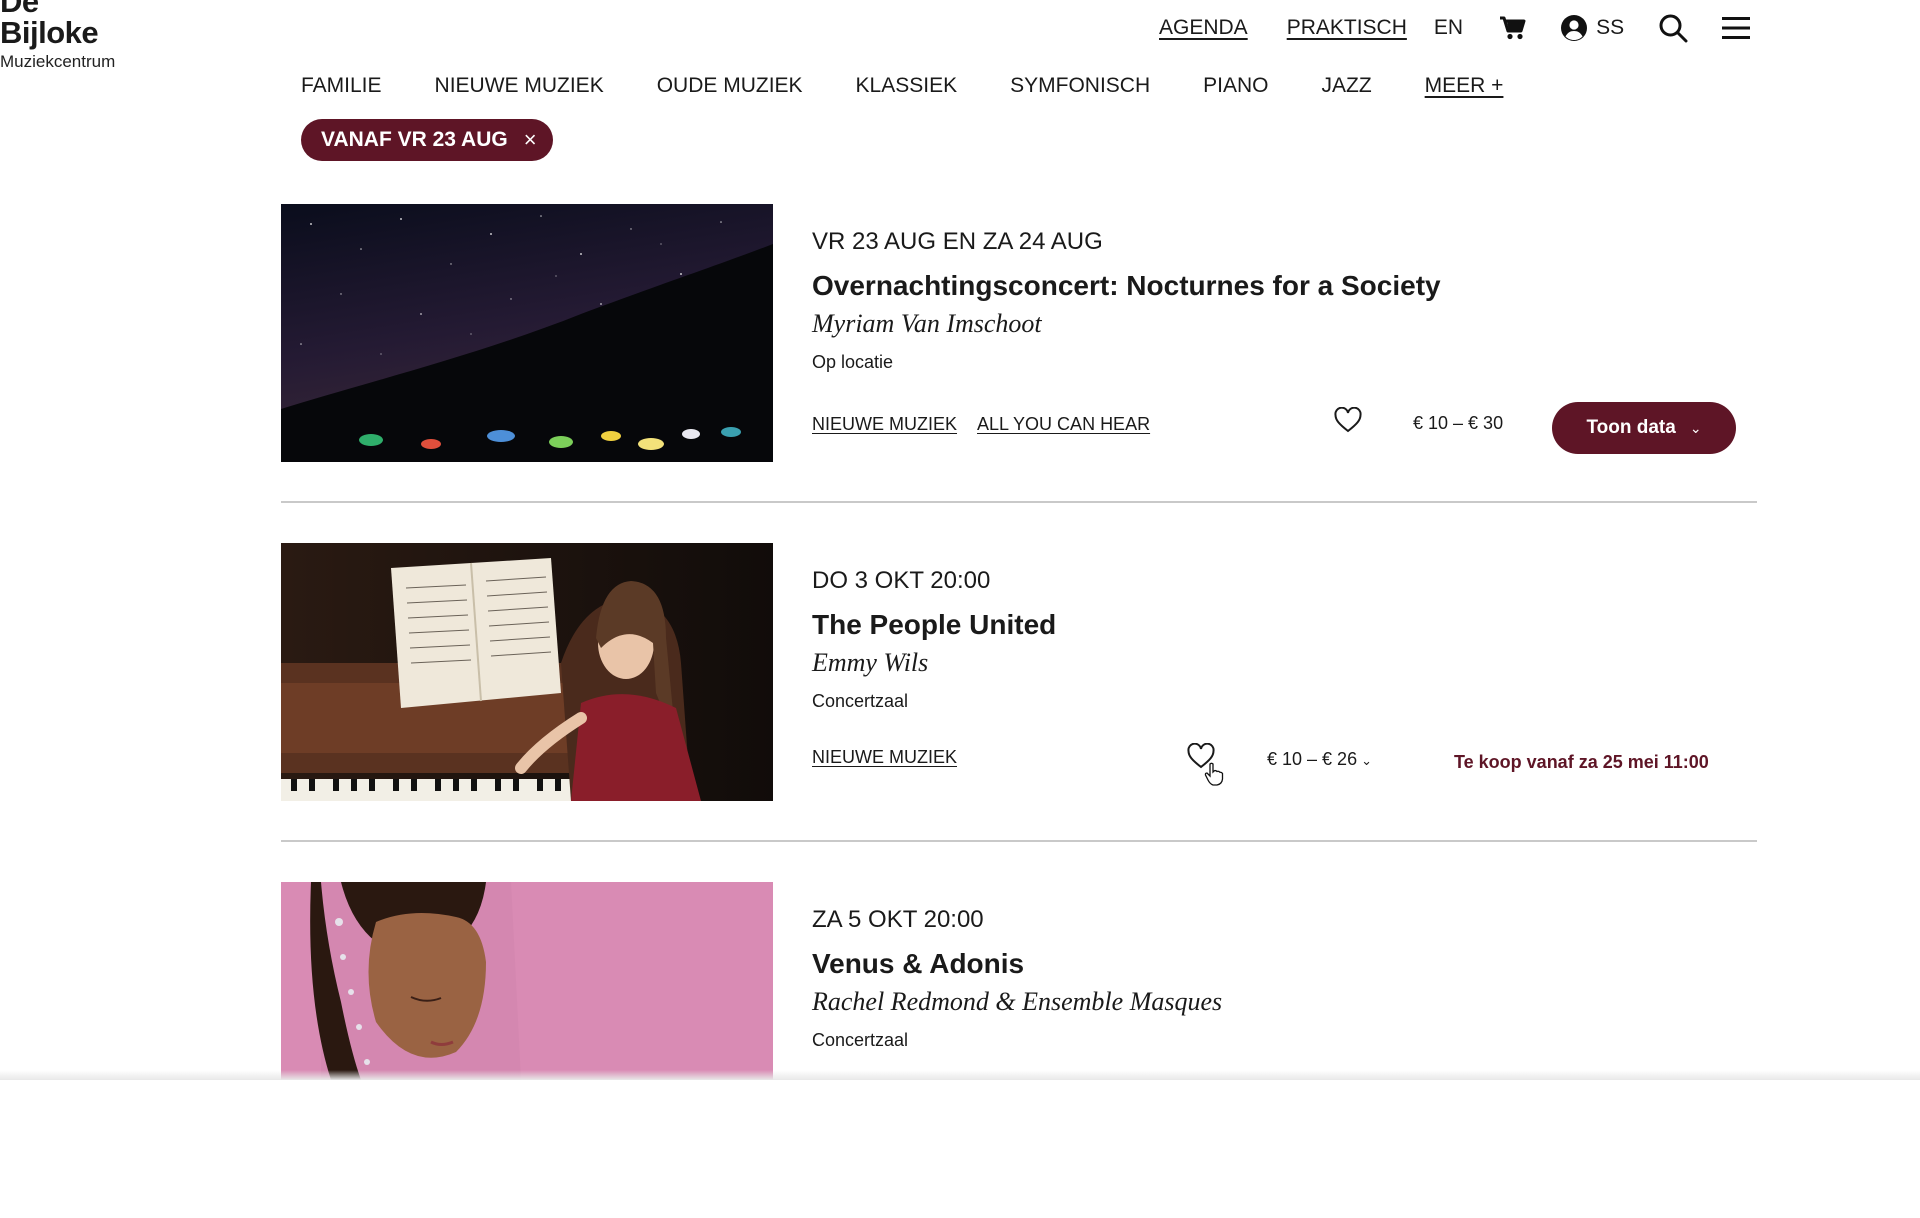  Describe the element at coordinates (530, 140) in the screenshot. I see `close-icon: ×` at that location.